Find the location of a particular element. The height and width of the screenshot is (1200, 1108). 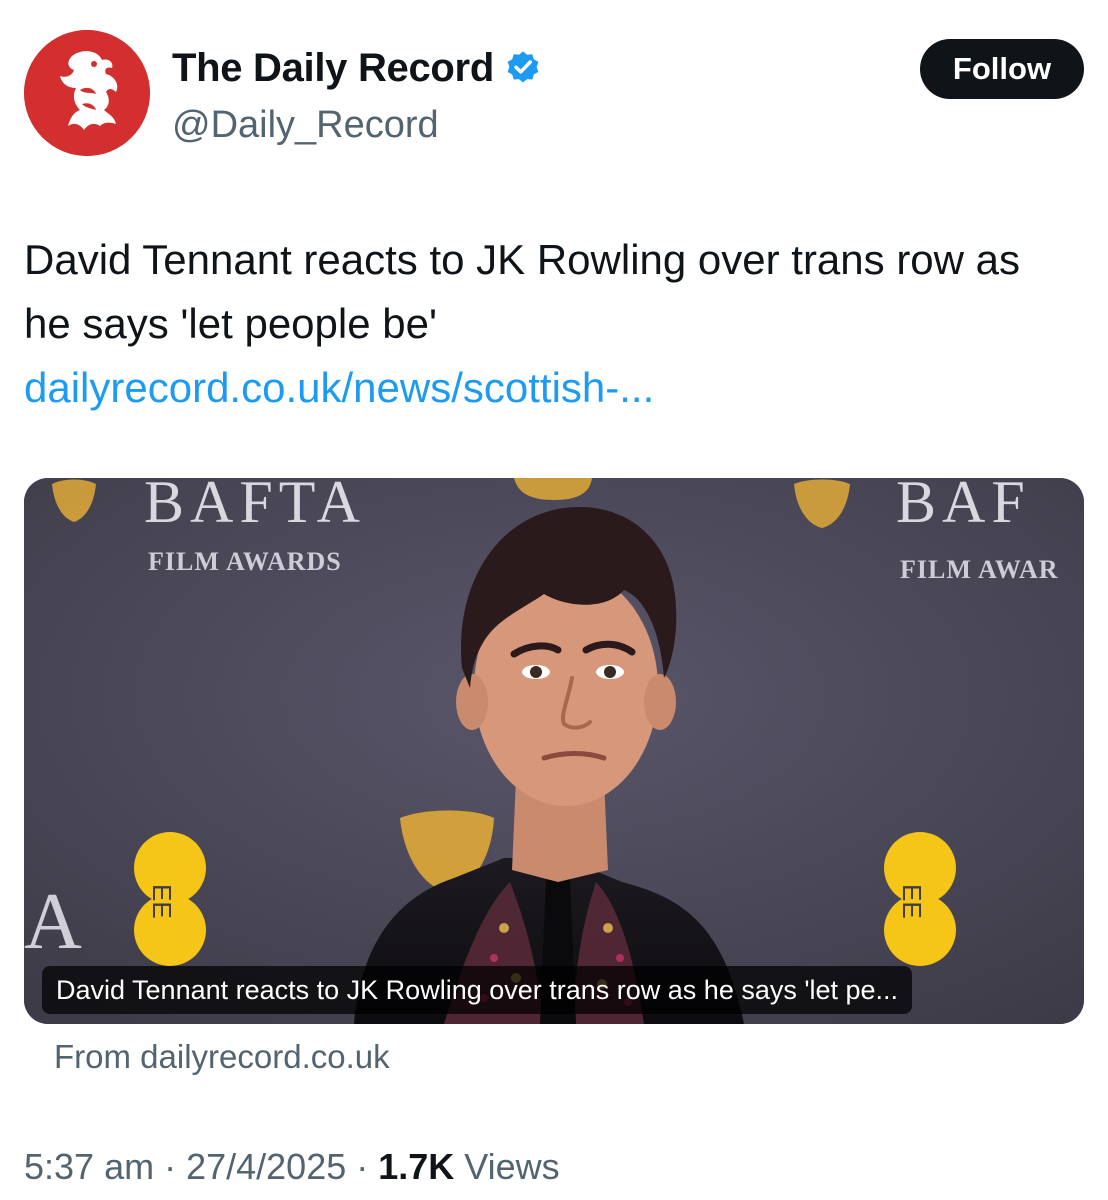

account-names: The Daily Record @Daily_Record is located at coordinates (357, 95).